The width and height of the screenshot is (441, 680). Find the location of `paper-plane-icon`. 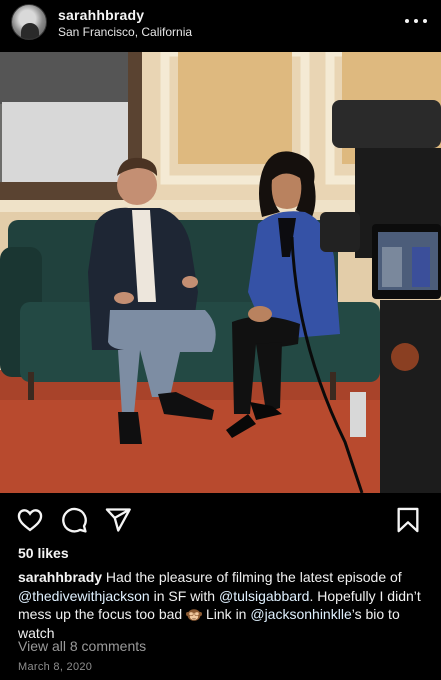

paper-plane-icon is located at coordinates (118, 520).